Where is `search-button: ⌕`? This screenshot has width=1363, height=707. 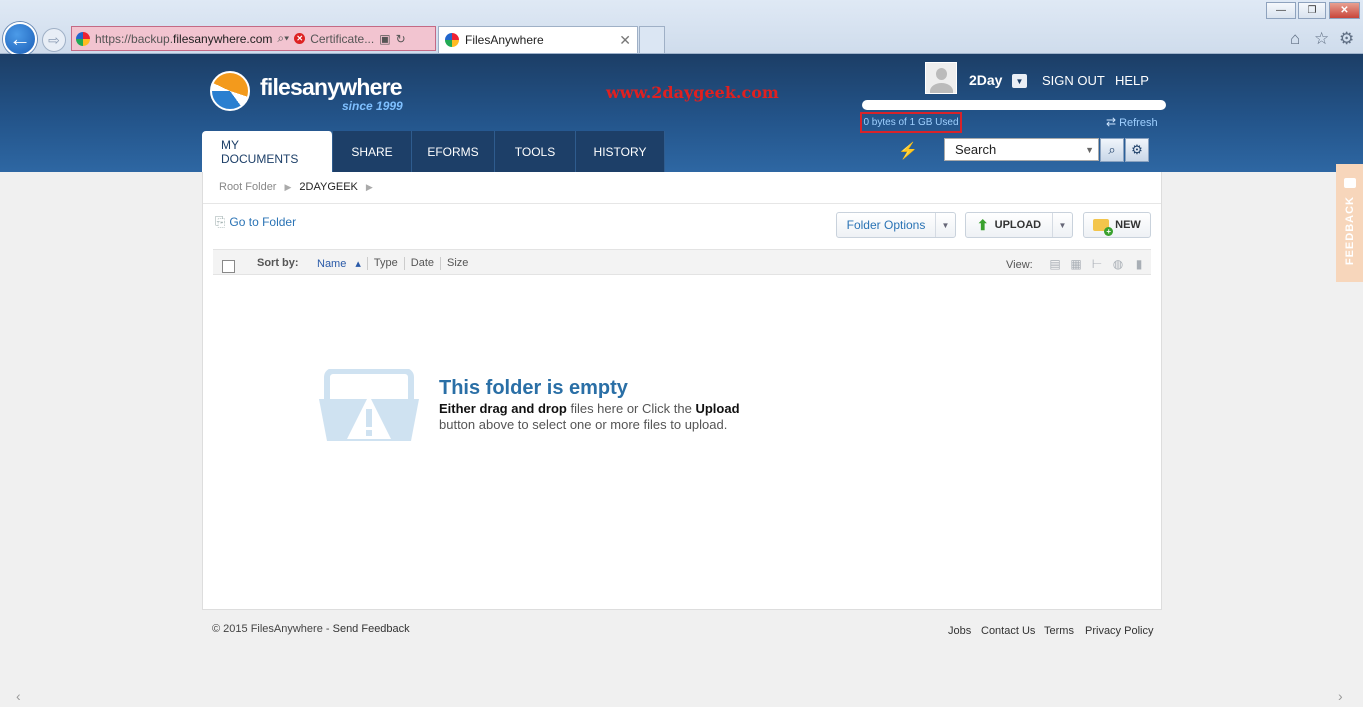
search-button: ⌕ is located at coordinates (1112, 150).